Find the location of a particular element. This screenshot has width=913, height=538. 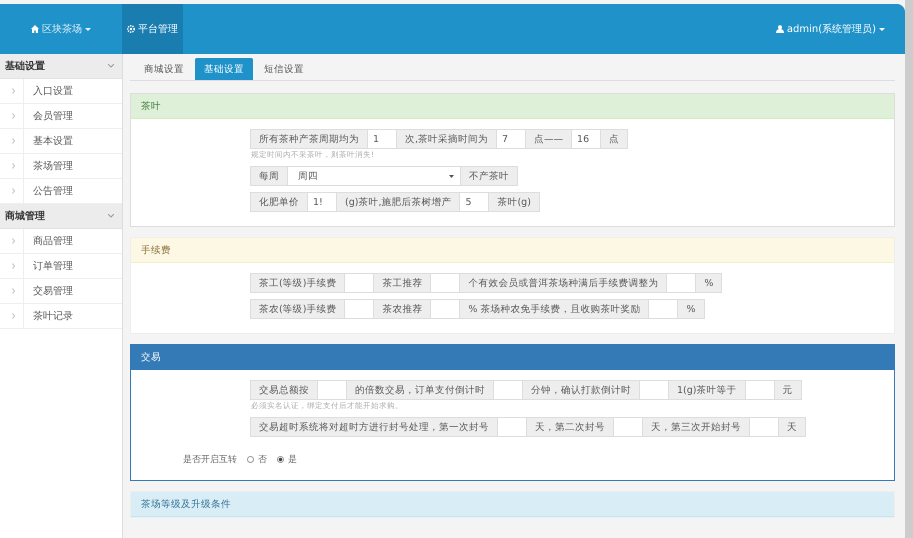

input-field: 1! is located at coordinates (322, 202).